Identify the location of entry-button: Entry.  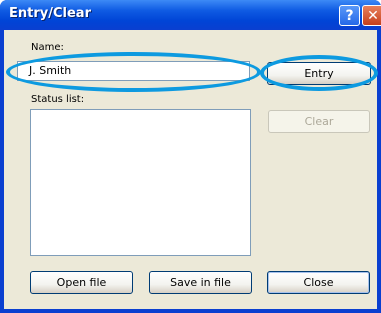
(319, 73).